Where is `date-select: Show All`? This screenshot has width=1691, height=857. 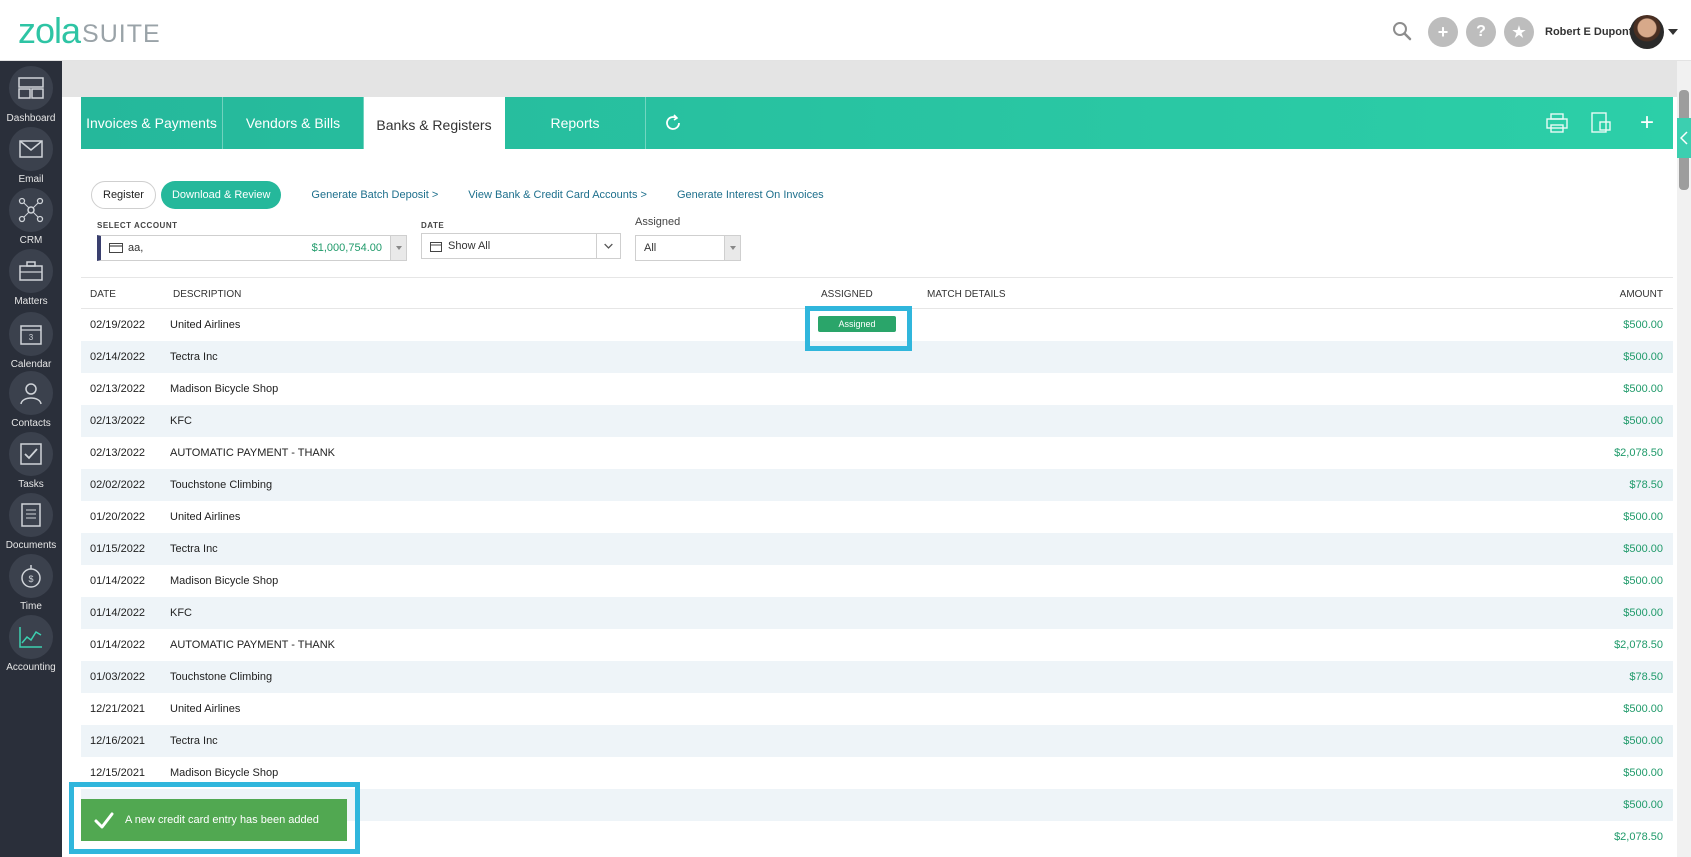
date-select: Show All is located at coordinates (521, 246).